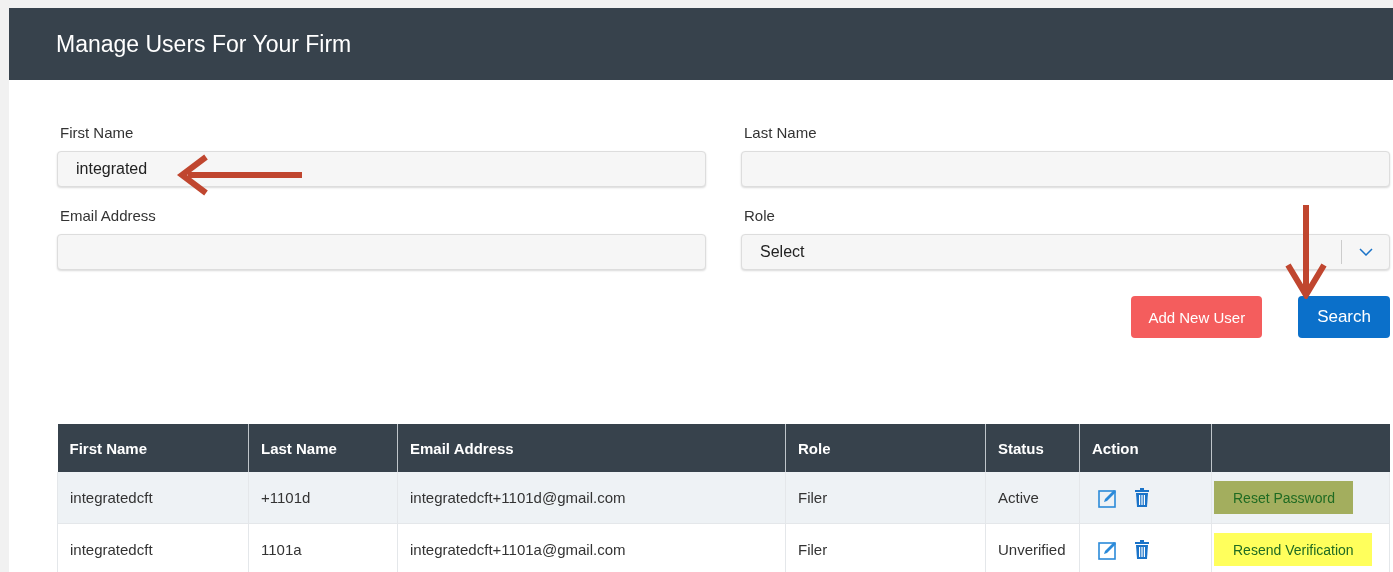 The height and width of the screenshot is (572, 1393). What do you see at coordinates (1065, 169) in the screenshot?
I see `last-name-field` at bounding box center [1065, 169].